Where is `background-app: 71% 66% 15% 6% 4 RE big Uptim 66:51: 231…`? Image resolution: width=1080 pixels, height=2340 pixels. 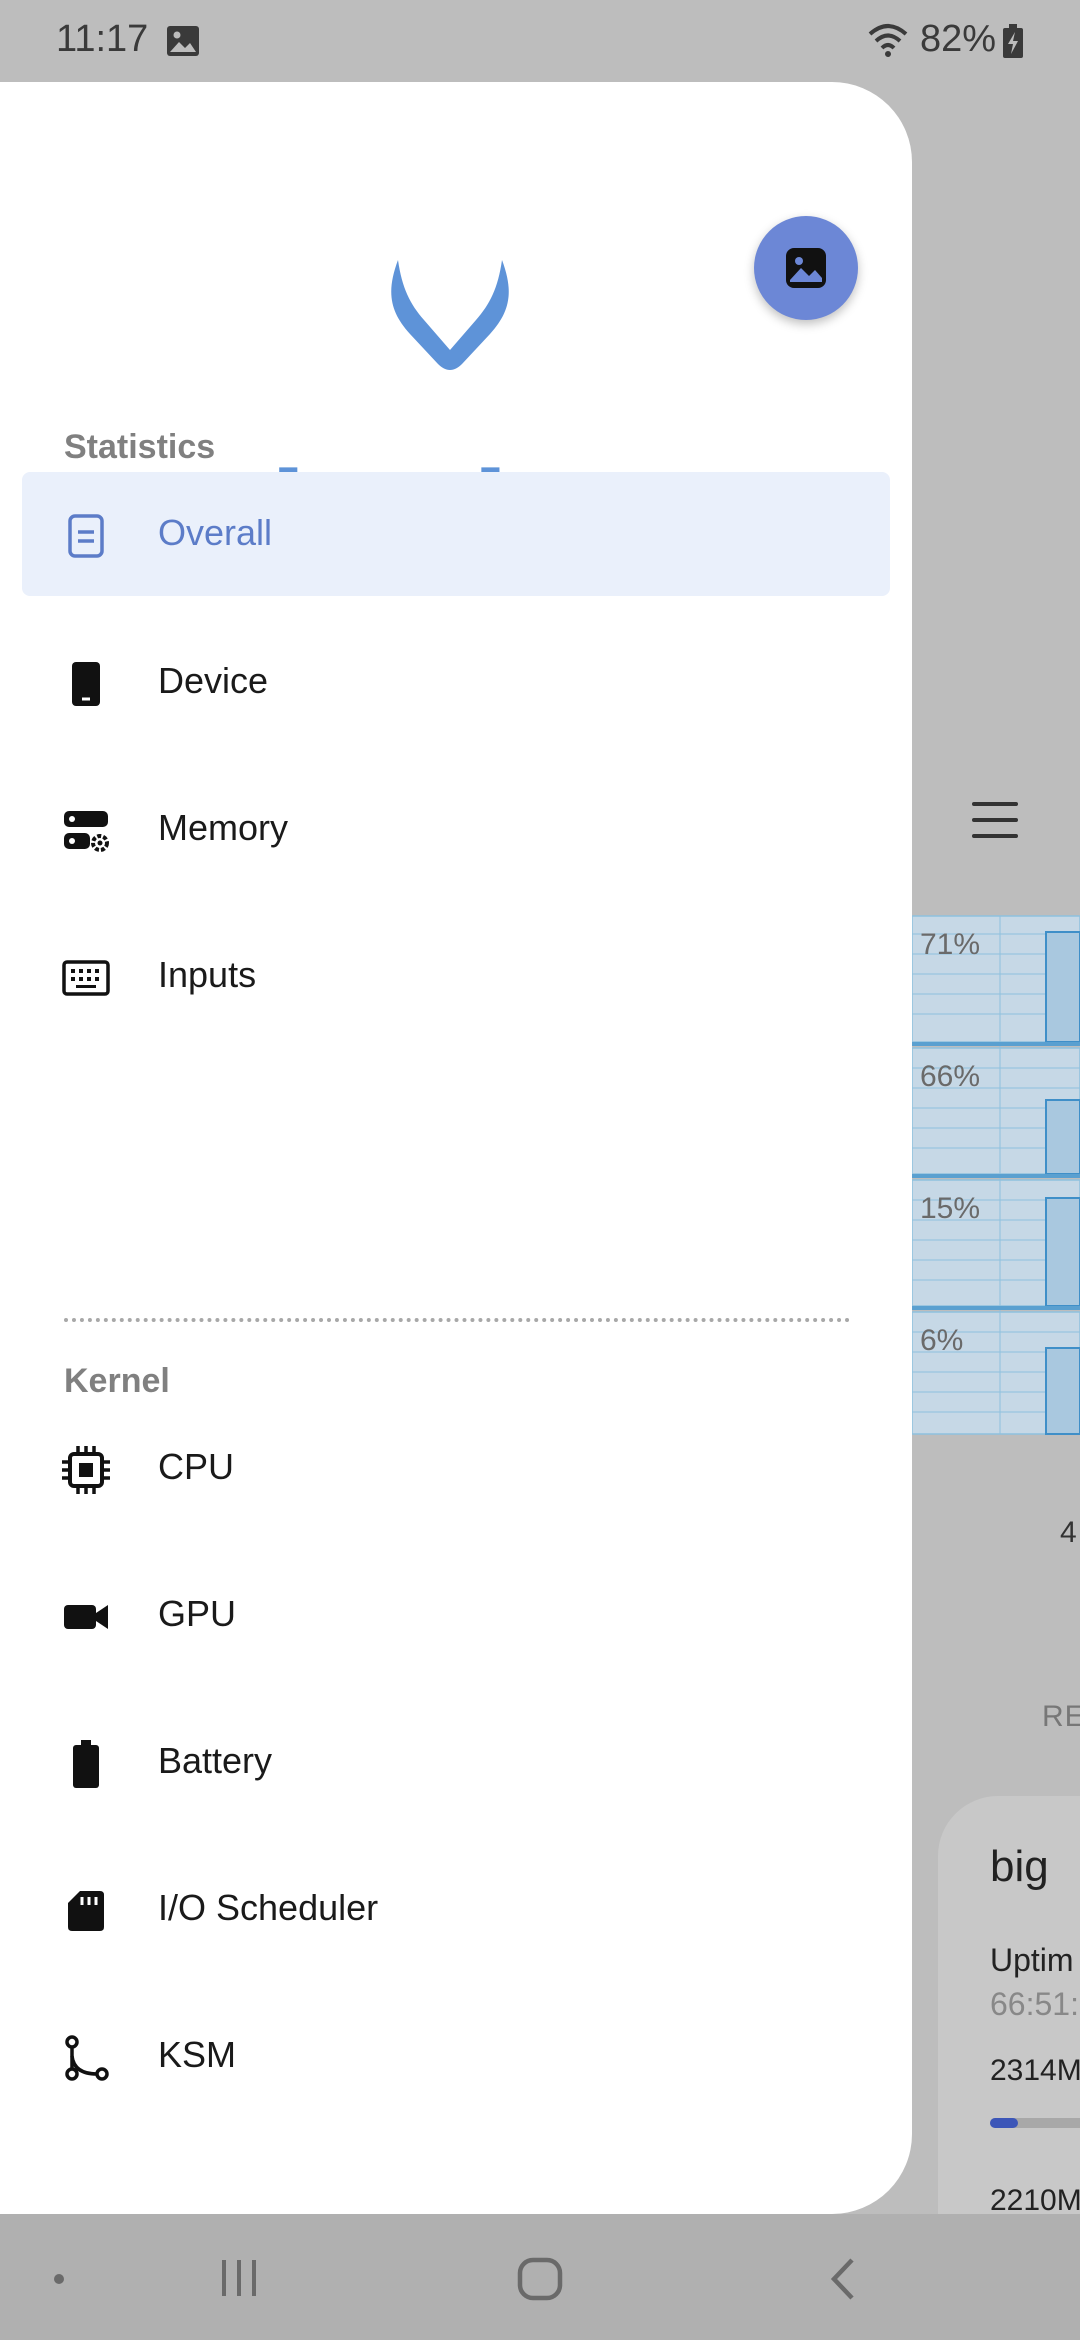
background-app: 71% 66% 15% 6% 4 RE big Uptim 66:51: 231… is located at coordinates (996, 1148).